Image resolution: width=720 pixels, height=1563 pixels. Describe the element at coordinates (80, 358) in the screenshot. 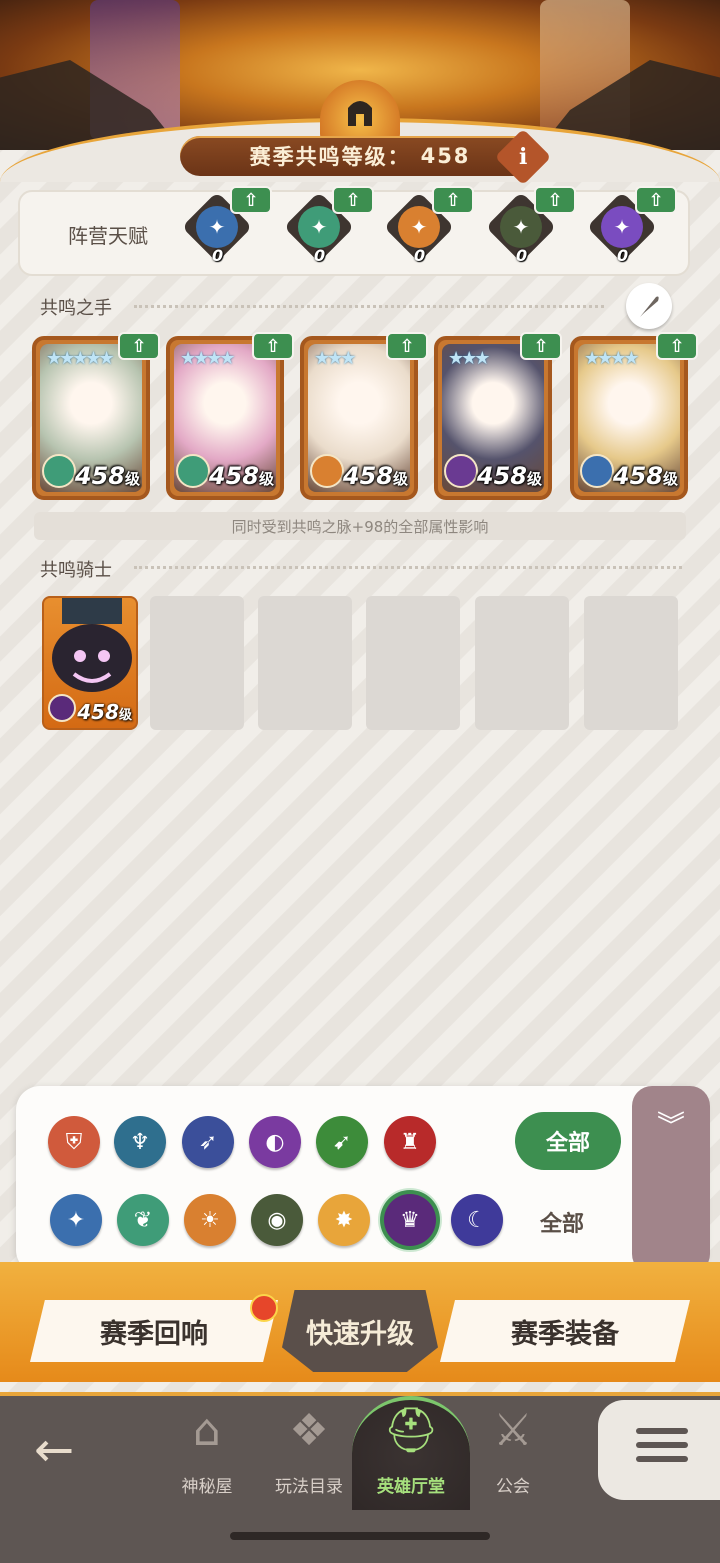

I see `star-rating: ★★★★★` at that location.